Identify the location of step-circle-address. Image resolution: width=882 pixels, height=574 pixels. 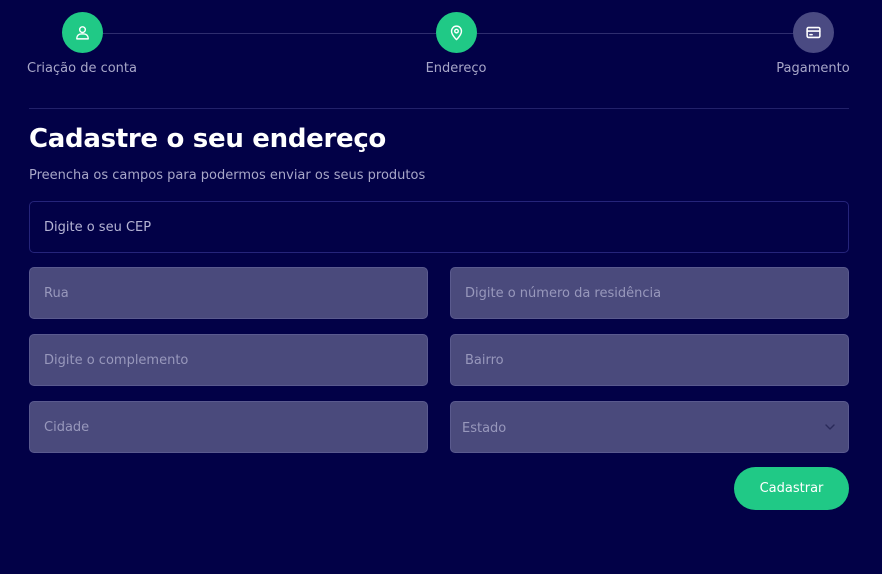
(456, 32).